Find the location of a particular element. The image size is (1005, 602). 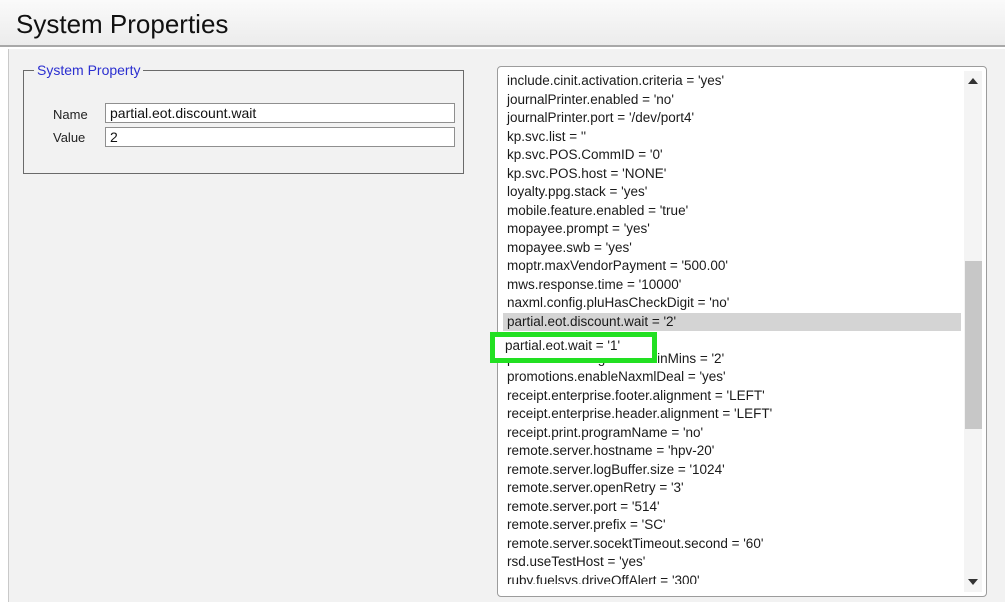

title-bar: System Properties is located at coordinates (502, 23).